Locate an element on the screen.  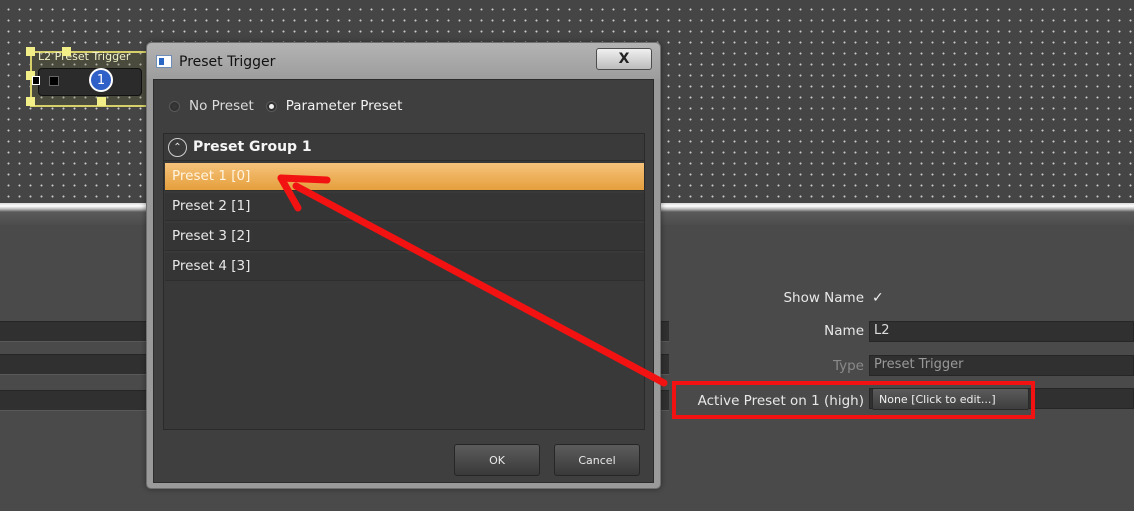
collapse-chevron-icon: ⌃ is located at coordinates (177, 147).